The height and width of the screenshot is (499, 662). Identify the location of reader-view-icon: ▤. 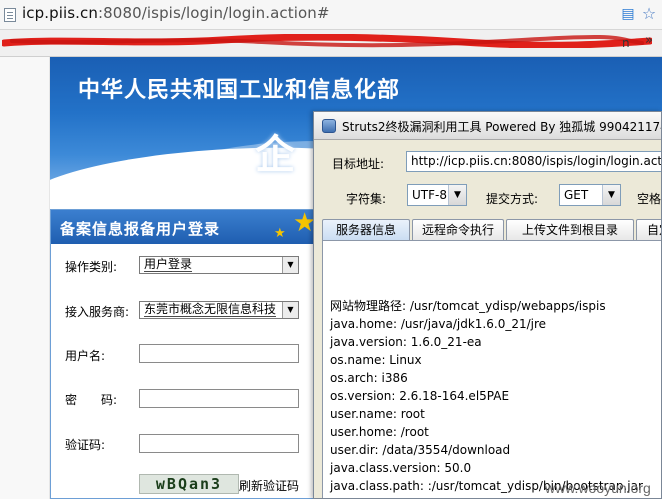
(628, 14).